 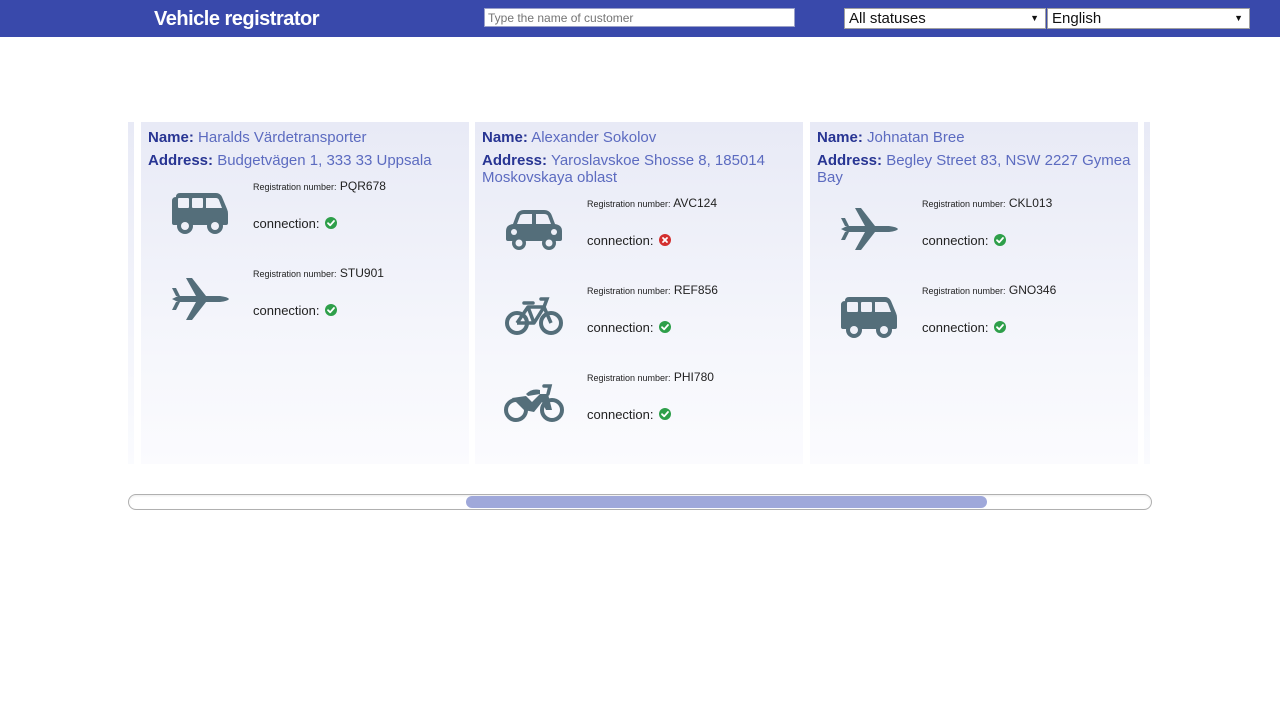 I want to click on registration-number: GNO346, so click(x=1032, y=290).